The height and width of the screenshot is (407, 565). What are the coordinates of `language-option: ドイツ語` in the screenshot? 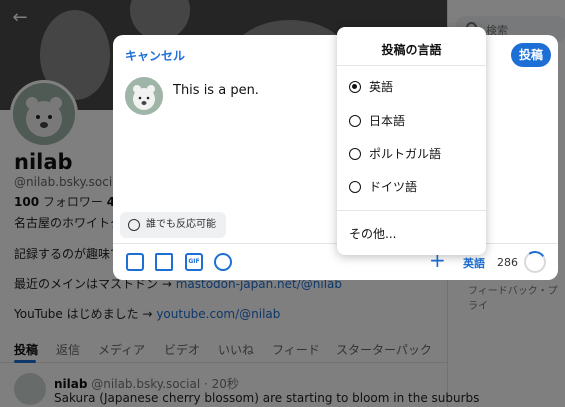 It's located at (414, 187).